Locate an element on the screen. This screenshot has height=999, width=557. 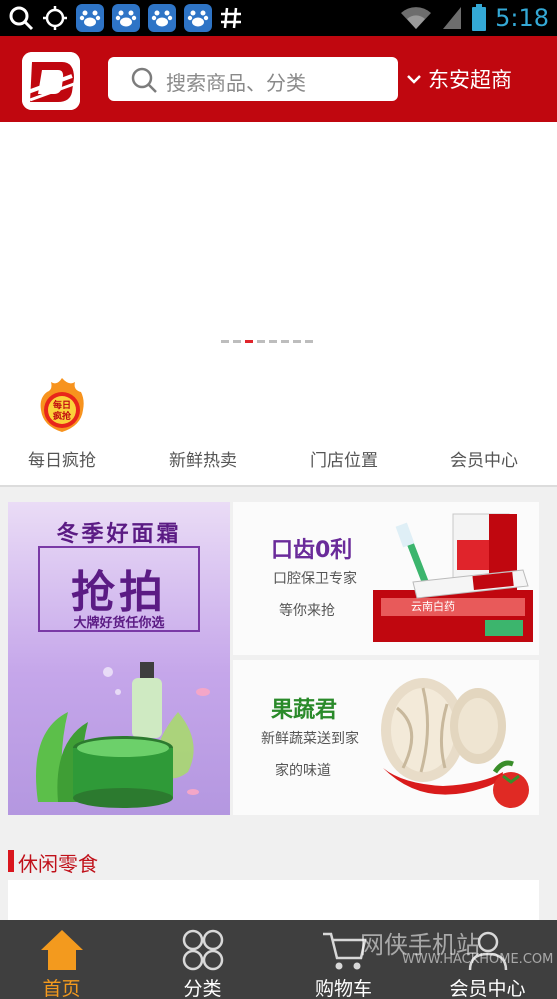
quick-nav: 每日 疯抢 每日疯抢 新鲜热卖 门店位置 会员中心 is located at coordinates (278, 428).